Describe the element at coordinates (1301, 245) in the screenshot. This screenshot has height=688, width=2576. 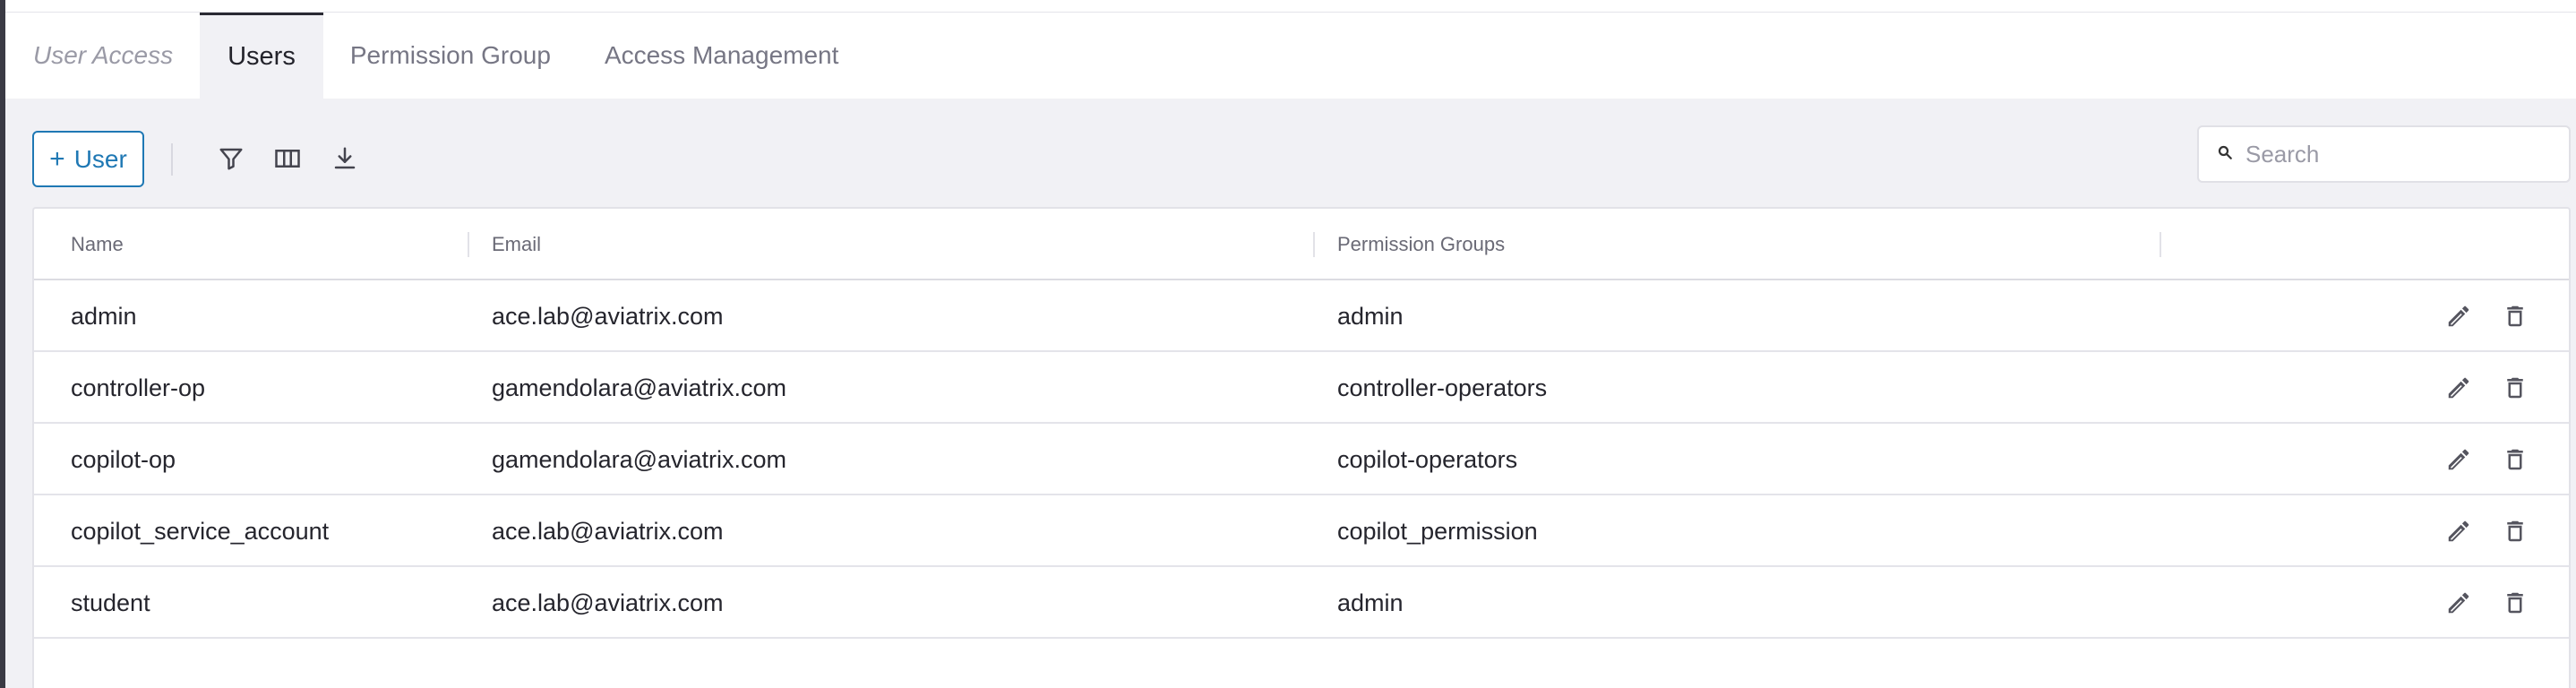
I see `table-header: Name Email Permission Groups` at that location.